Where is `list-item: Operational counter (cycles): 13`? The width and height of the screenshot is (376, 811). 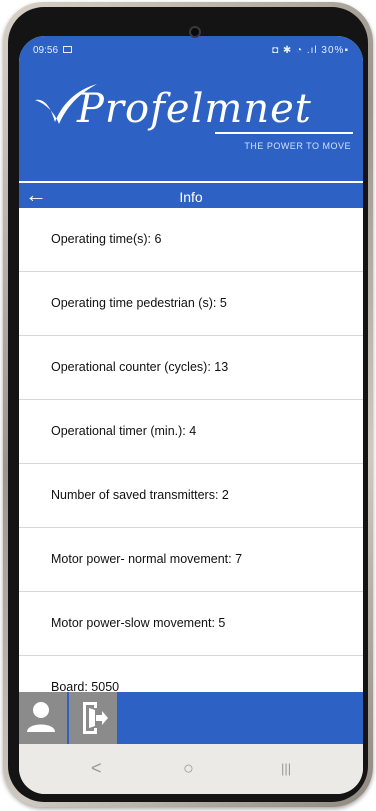 list-item: Operational counter (cycles): 13 is located at coordinates (191, 368).